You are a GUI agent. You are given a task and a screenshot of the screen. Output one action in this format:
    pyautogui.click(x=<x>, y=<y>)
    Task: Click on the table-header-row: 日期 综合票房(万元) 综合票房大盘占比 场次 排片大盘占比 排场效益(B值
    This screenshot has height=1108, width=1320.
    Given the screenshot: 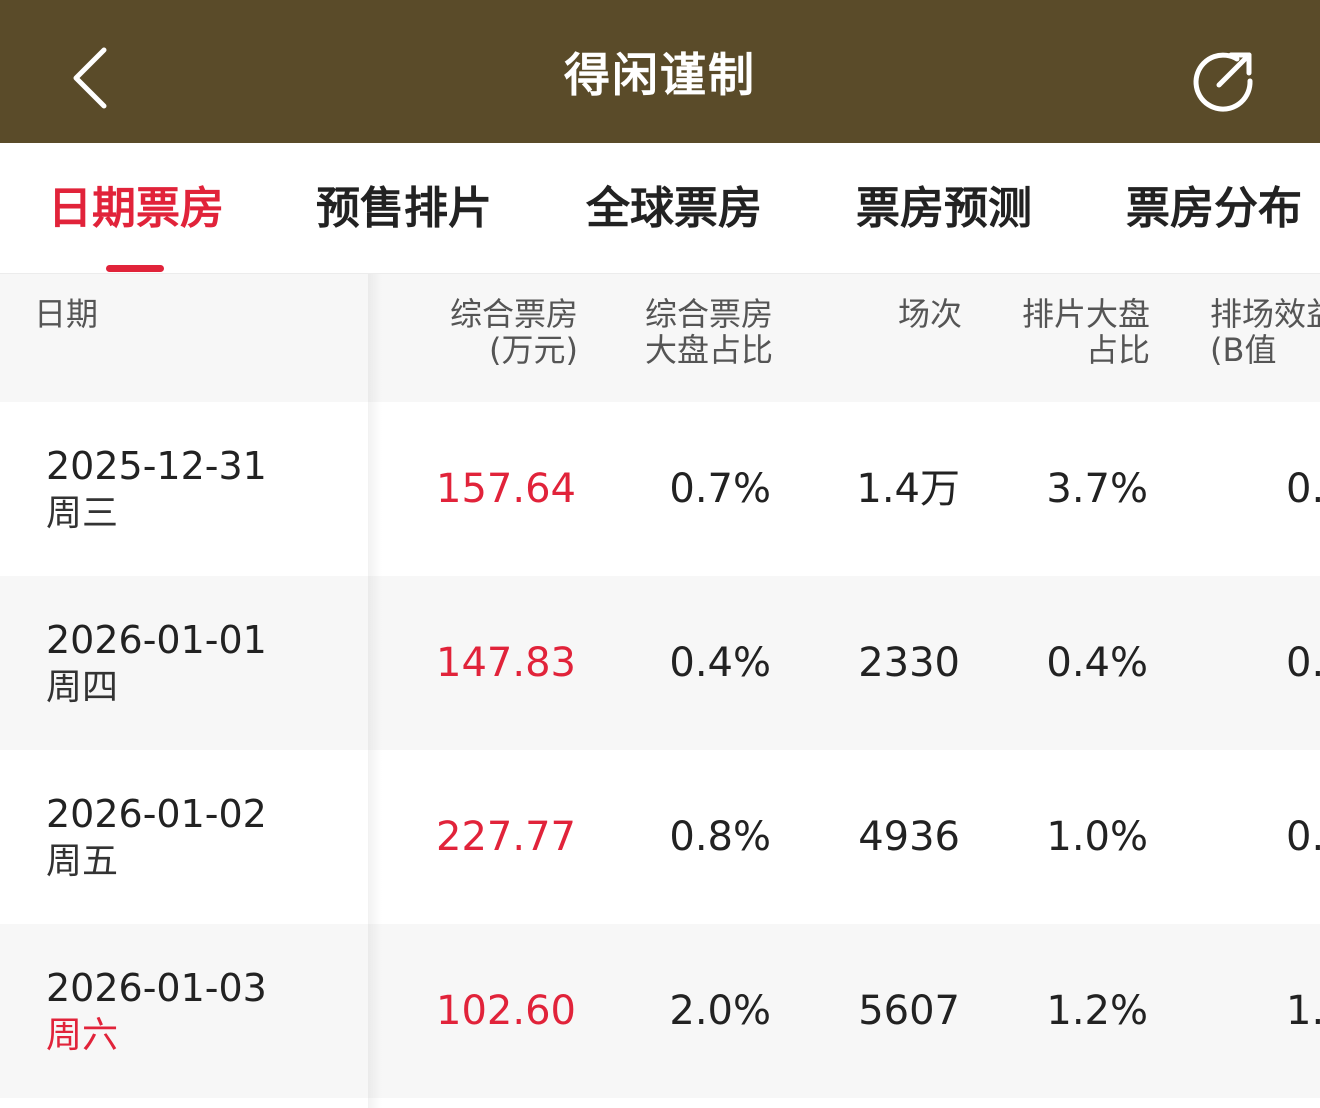 What is the action you would take?
    pyautogui.click(x=660, y=338)
    